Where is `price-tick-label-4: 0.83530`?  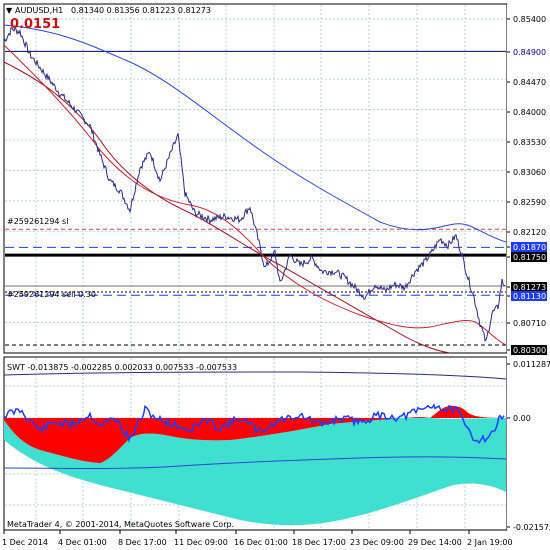 price-tick-label-4: 0.83530 is located at coordinates (529, 142).